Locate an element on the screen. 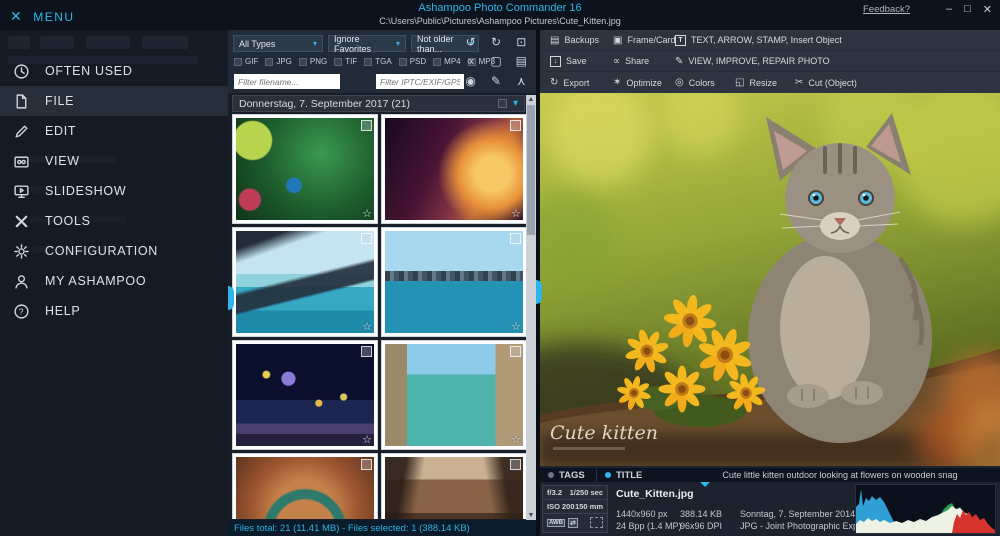 The image size is (1000, 536). sidebar-item-often-used: OFTEN USED is located at coordinates (114, 71).